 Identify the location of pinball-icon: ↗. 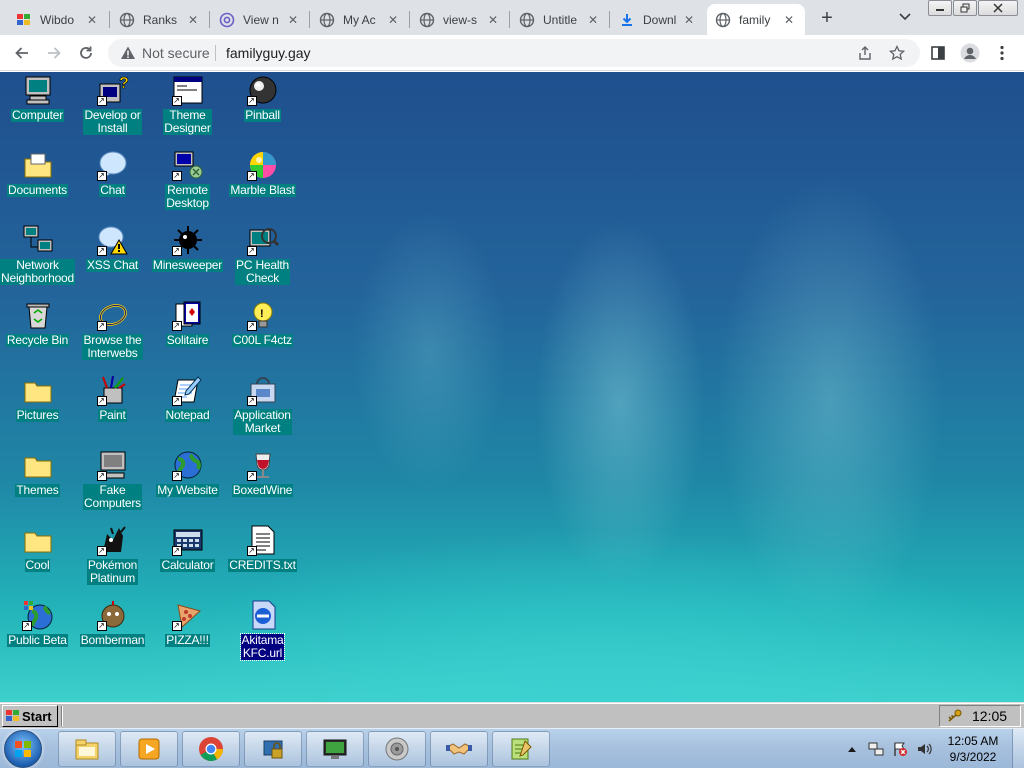
(262, 90).